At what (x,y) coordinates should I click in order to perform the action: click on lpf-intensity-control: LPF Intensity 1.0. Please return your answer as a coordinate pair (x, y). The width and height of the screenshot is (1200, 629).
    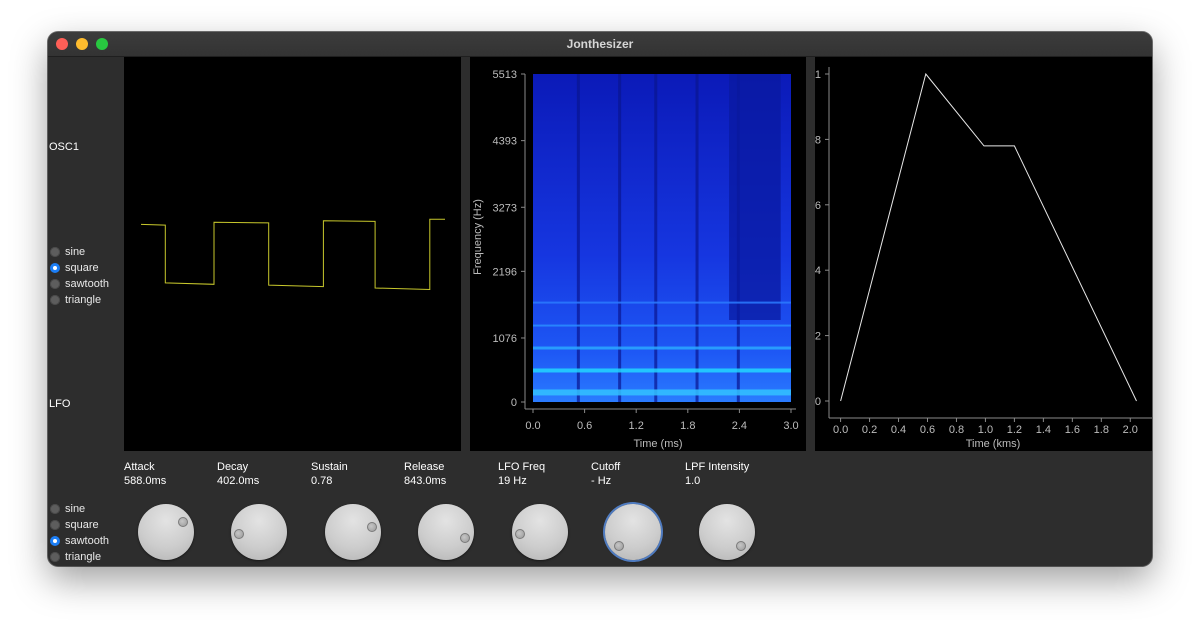
    Looking at the image, I should click on (731, 510).